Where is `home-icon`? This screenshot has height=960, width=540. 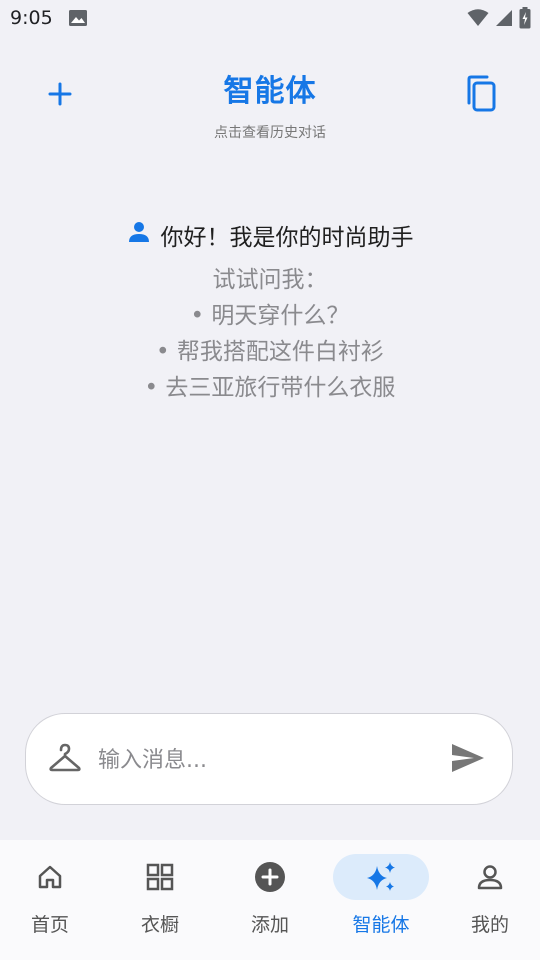
home-icon is located at coordinates (50, 877).